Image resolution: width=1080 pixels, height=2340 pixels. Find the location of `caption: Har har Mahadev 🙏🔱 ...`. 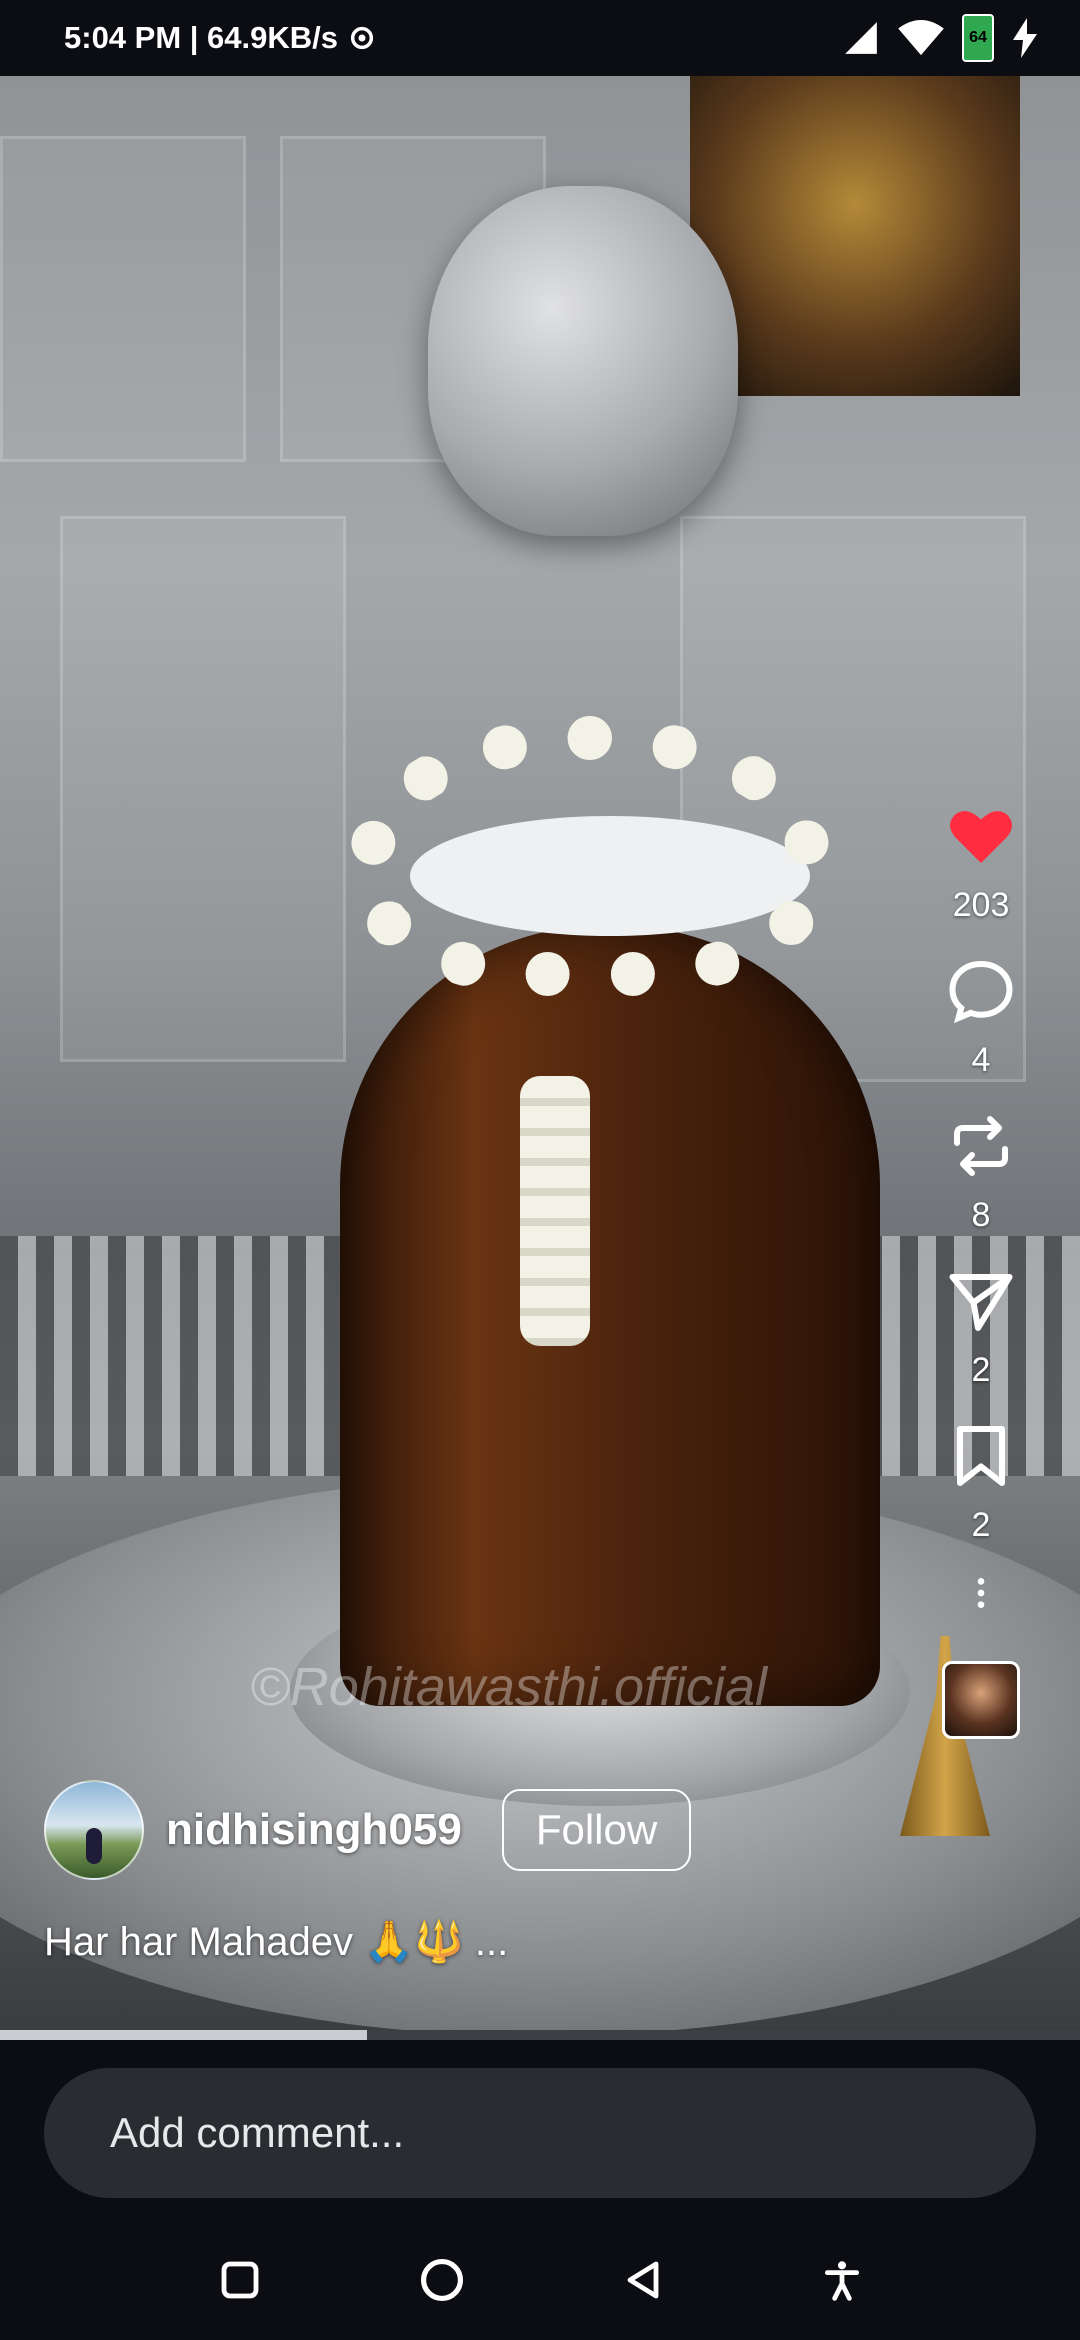

caption: Har har Mahadev 🙏🔱 ... is located at coordinates (276, 1941).